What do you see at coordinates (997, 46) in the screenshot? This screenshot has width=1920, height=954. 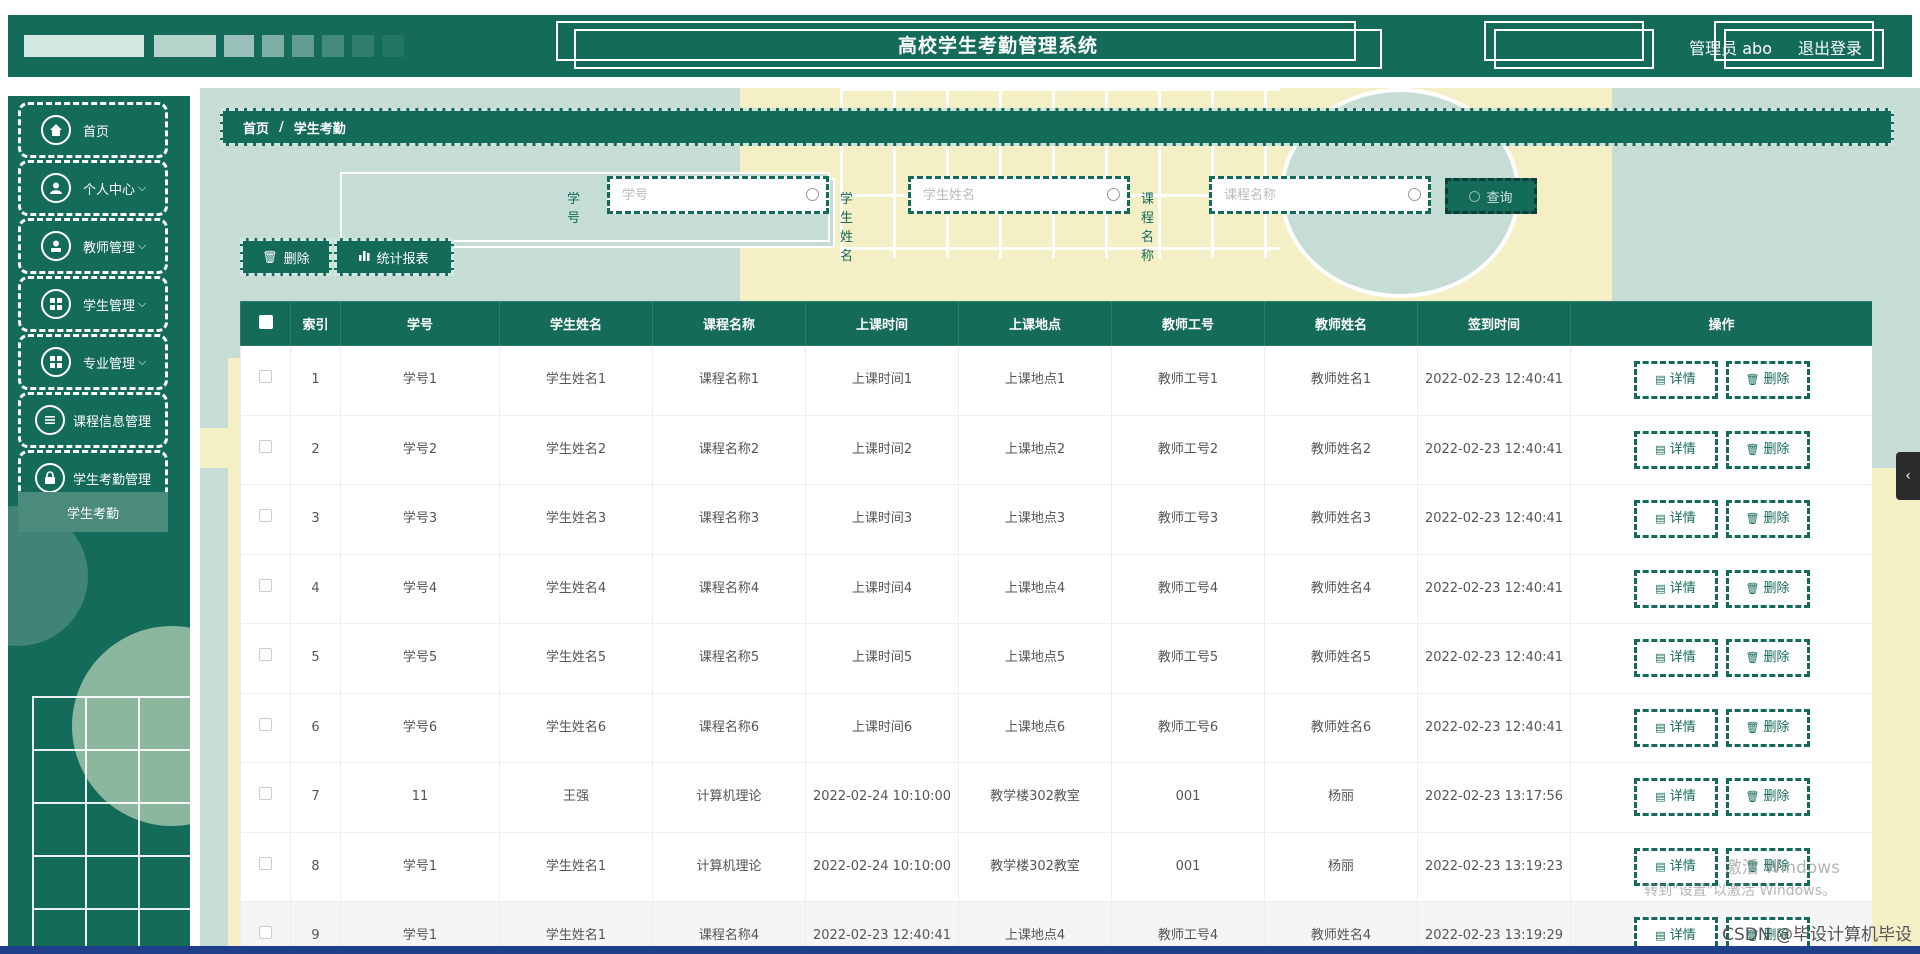 I see `page-title: 高校学生考勤管理系统` at bounding box center [997, 46].